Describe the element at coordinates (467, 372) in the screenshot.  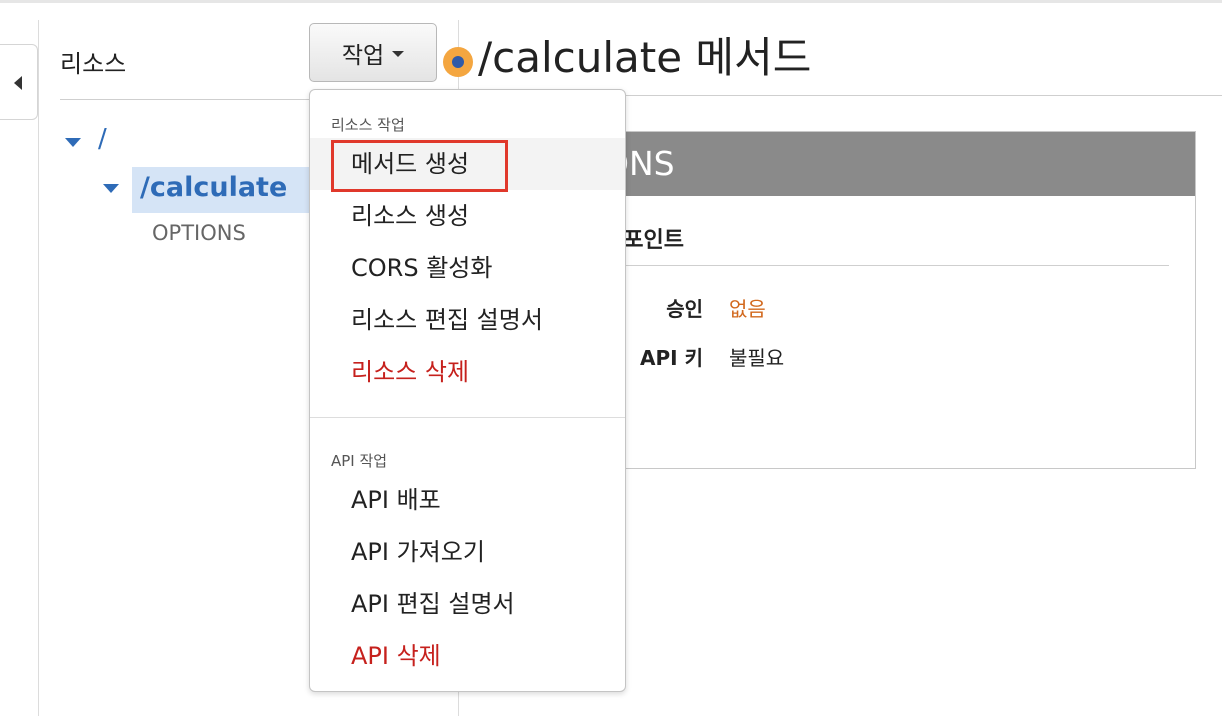
I see `menu-item-delete-resource: 리소스 삭제` at that location.